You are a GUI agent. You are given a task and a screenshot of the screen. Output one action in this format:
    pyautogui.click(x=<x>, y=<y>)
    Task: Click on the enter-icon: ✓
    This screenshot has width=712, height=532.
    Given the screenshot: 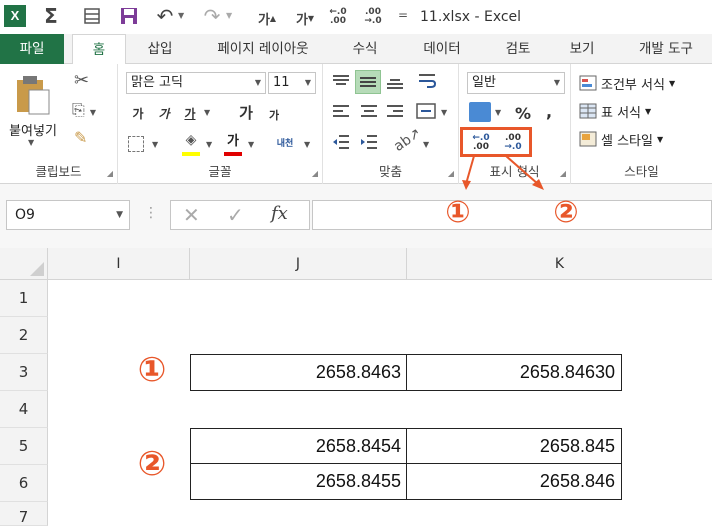 What is the action you would take?
    pyautogui.click(x=235, y=215)
    